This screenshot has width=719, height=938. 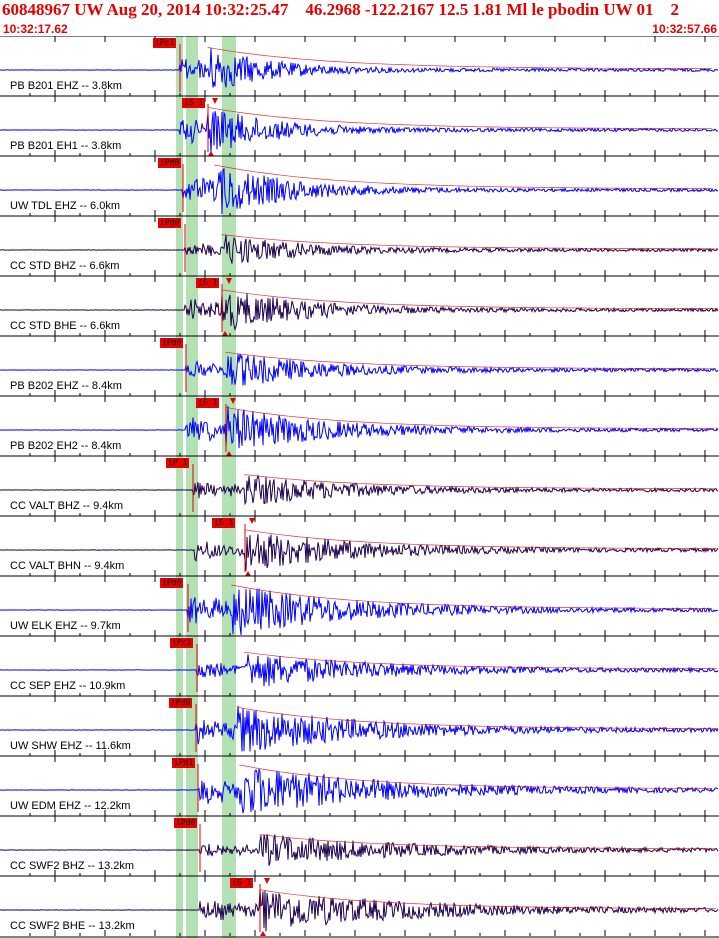 What do you see at coordinates (67, 566) in the screenshot?
I see `station-label: CC VALT BHN -- 9.4km` at bounding box center [67, 566].